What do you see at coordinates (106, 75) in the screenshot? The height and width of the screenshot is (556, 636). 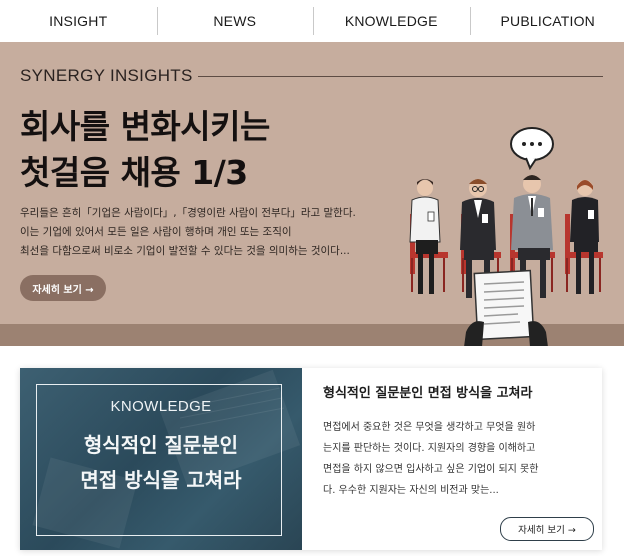 I see `hero-eyebrow: SYNERGY INSIGHTS` at bounding box center [106, 75].